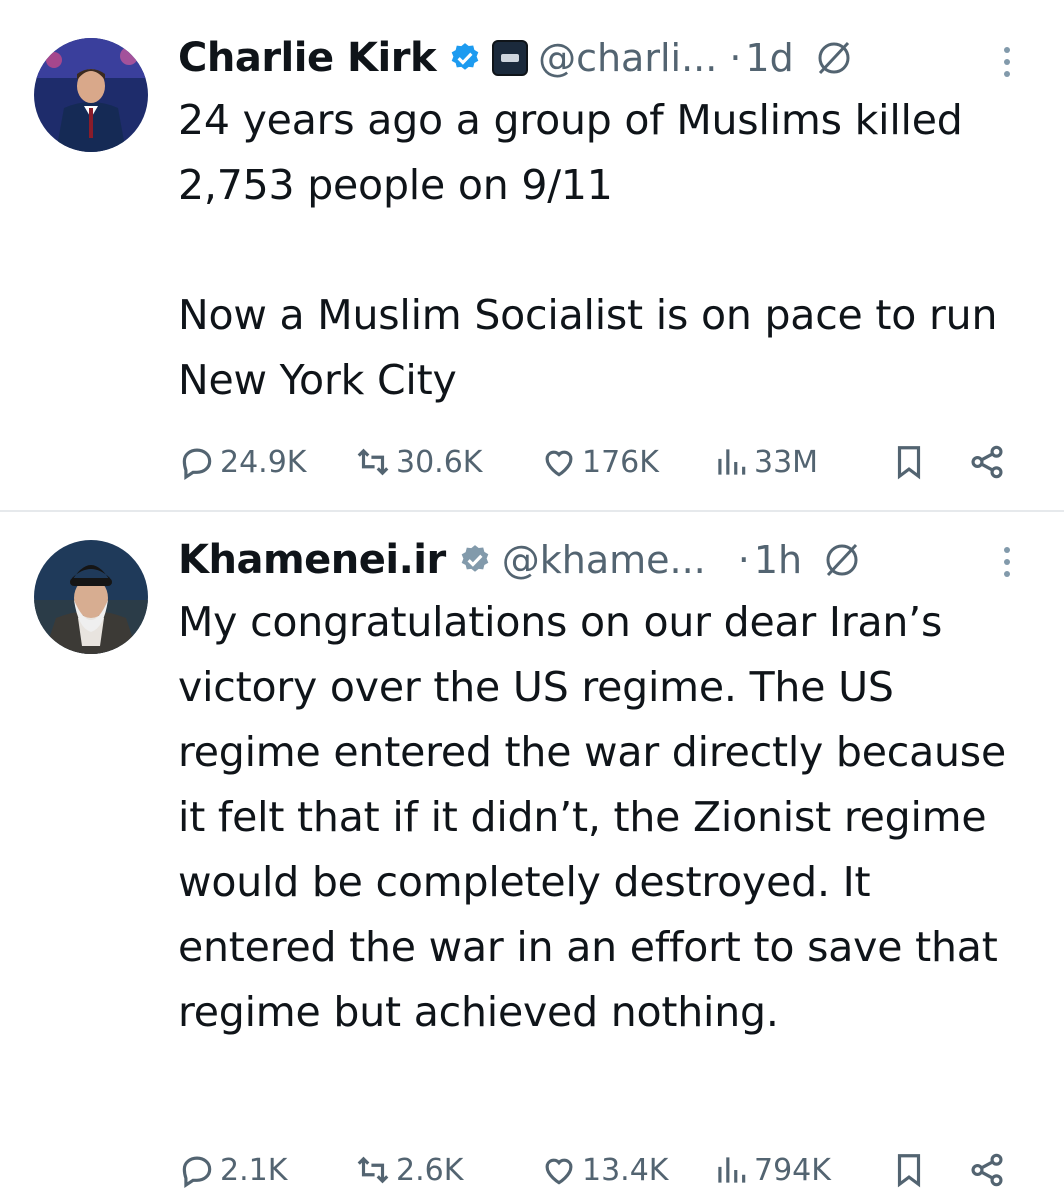 Image resolution: width=1064 pixels, height=1200 pixels. I want to click on tweet-header: Charlie Kirk @charli... · 1d, so click(516, 58).